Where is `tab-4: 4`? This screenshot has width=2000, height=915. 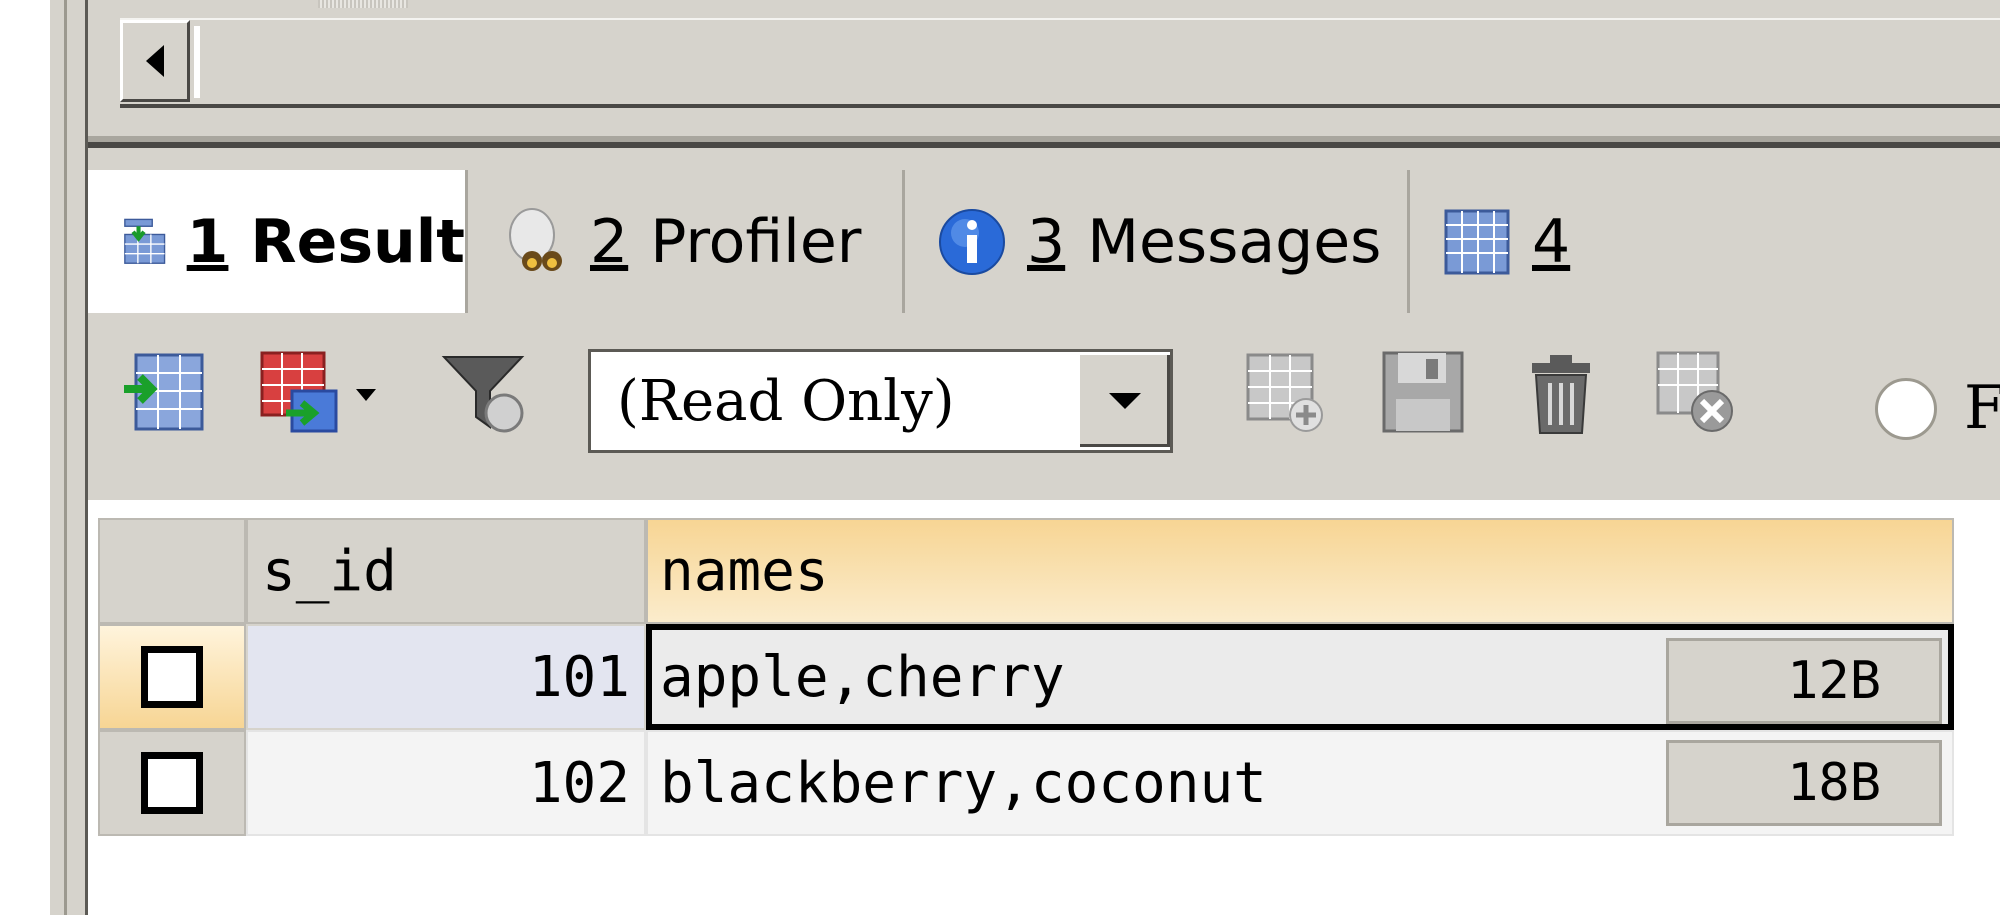
tab-4: 4 is located at coordinates (1705, 241).